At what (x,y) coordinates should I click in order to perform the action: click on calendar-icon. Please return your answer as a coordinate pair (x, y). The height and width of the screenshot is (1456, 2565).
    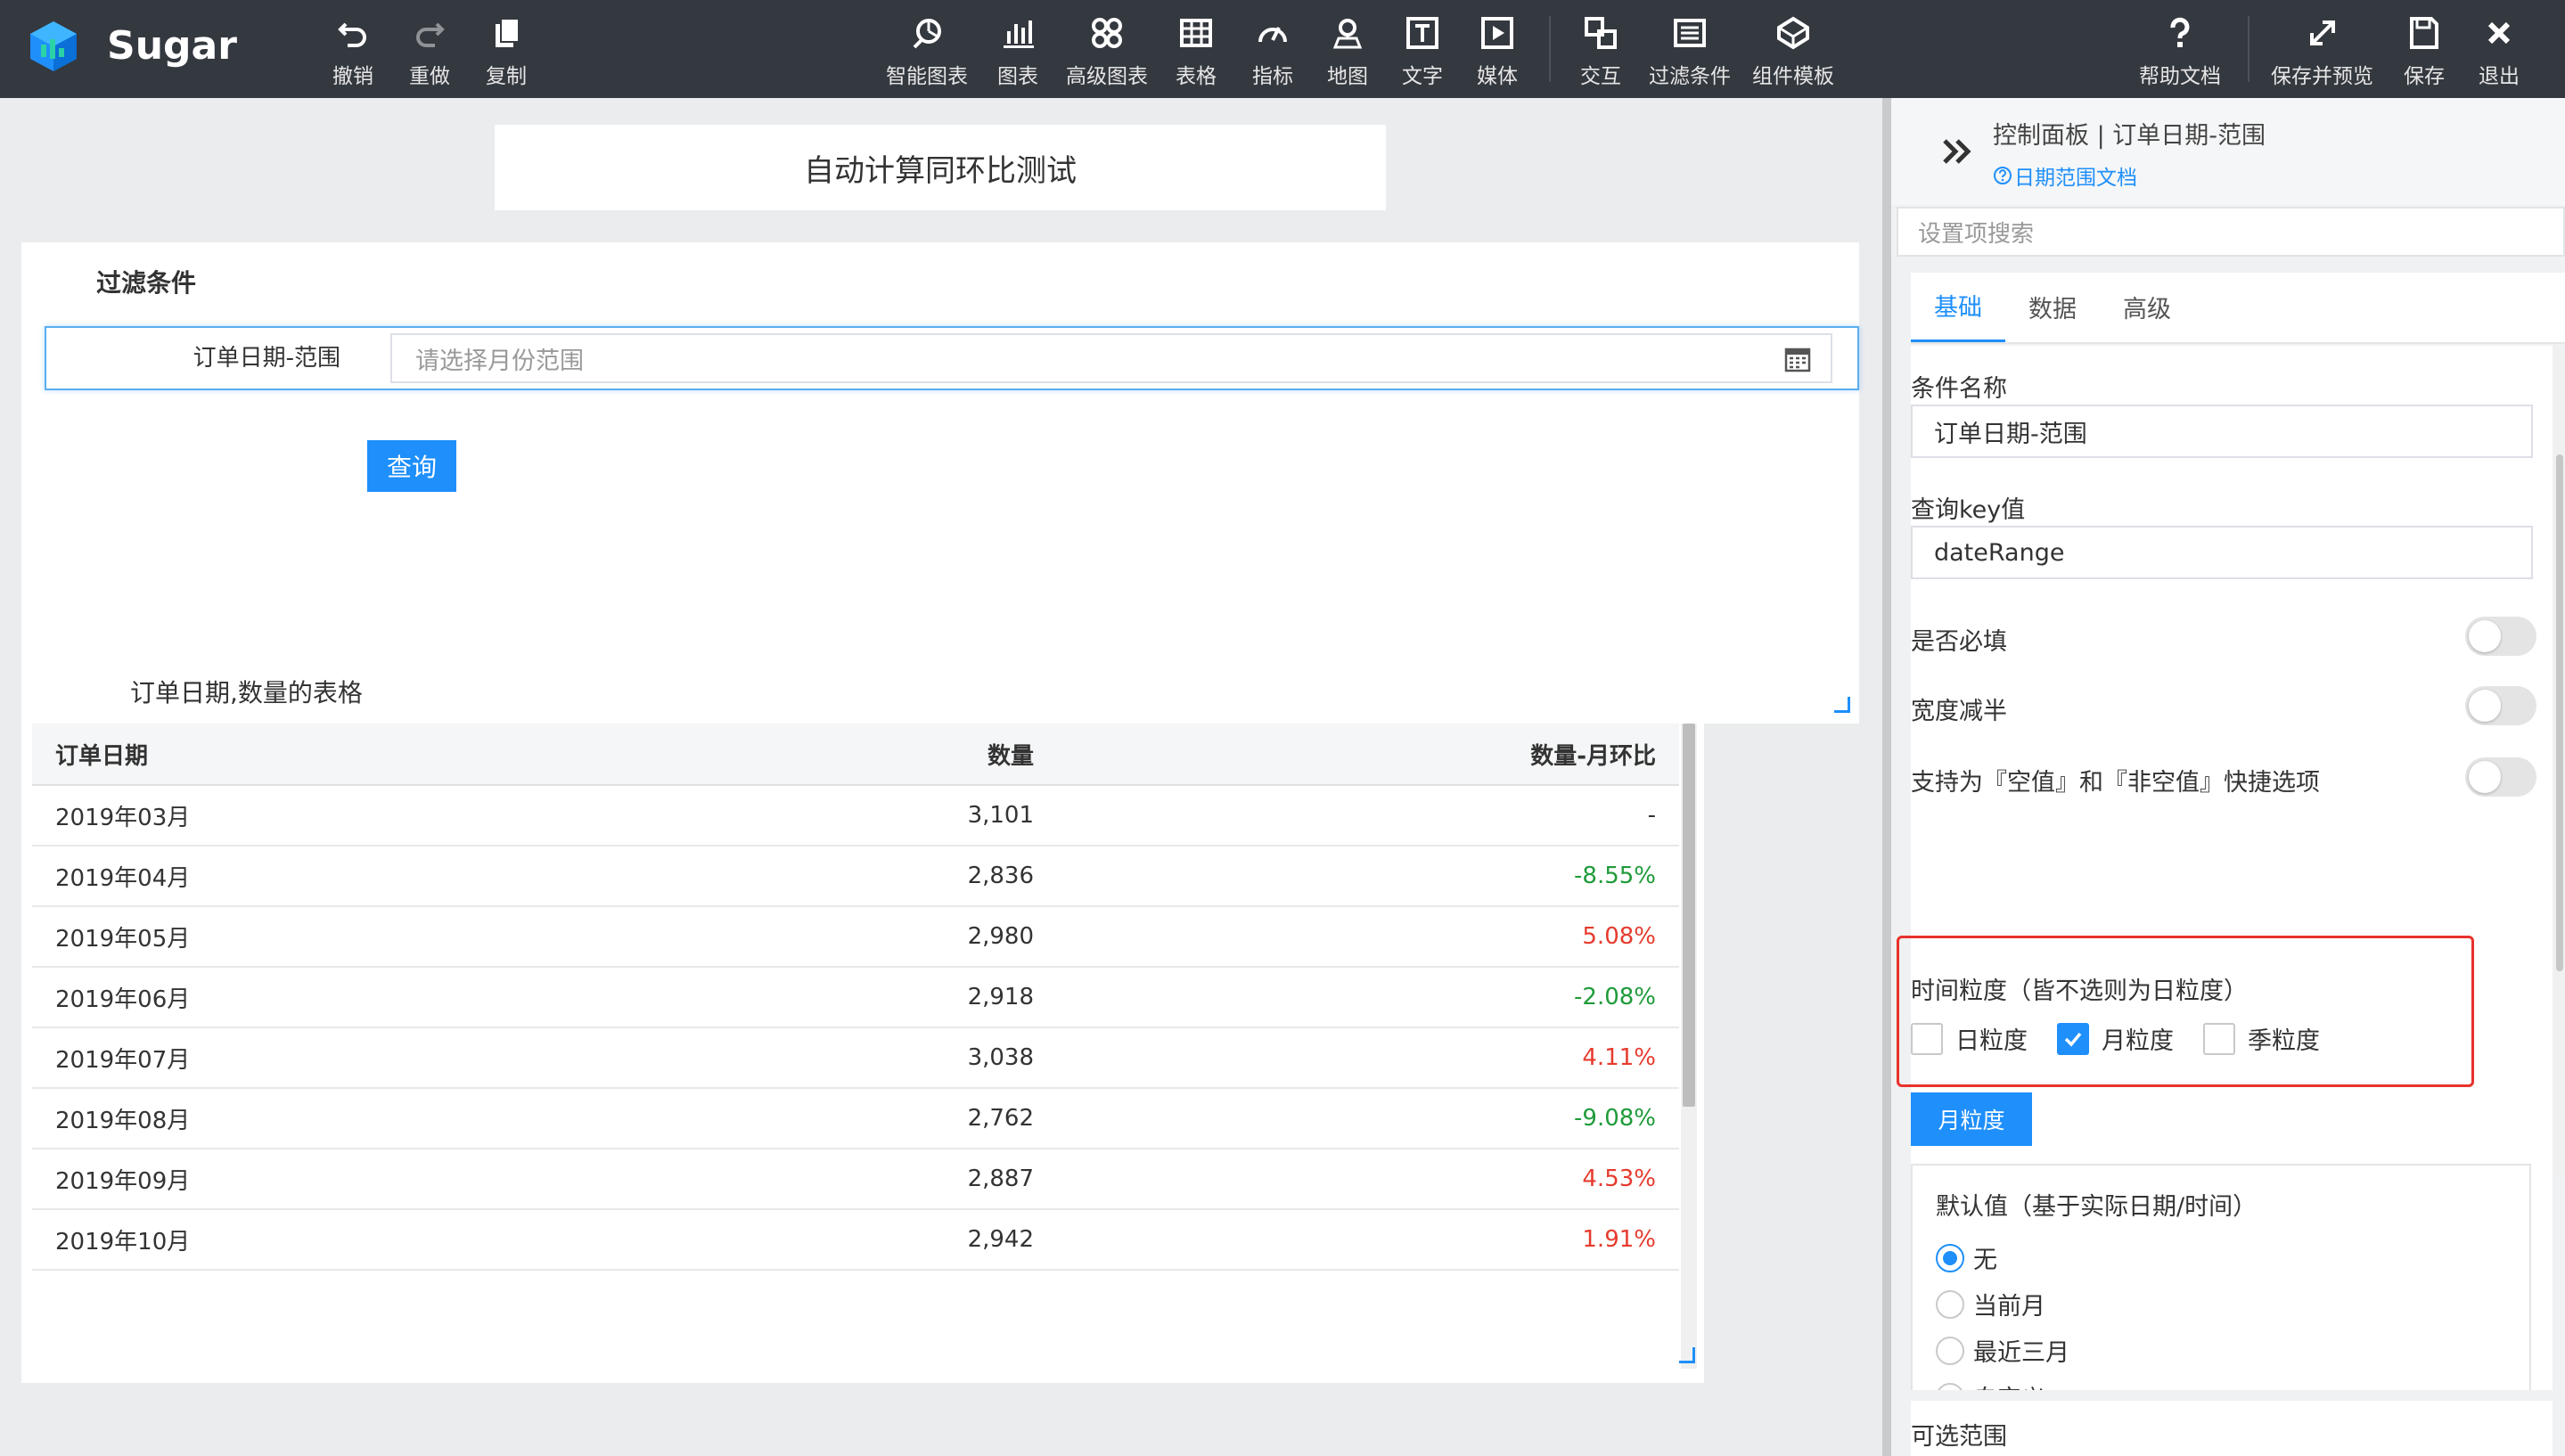
    Looking at the image, I should click on (1797, 360).